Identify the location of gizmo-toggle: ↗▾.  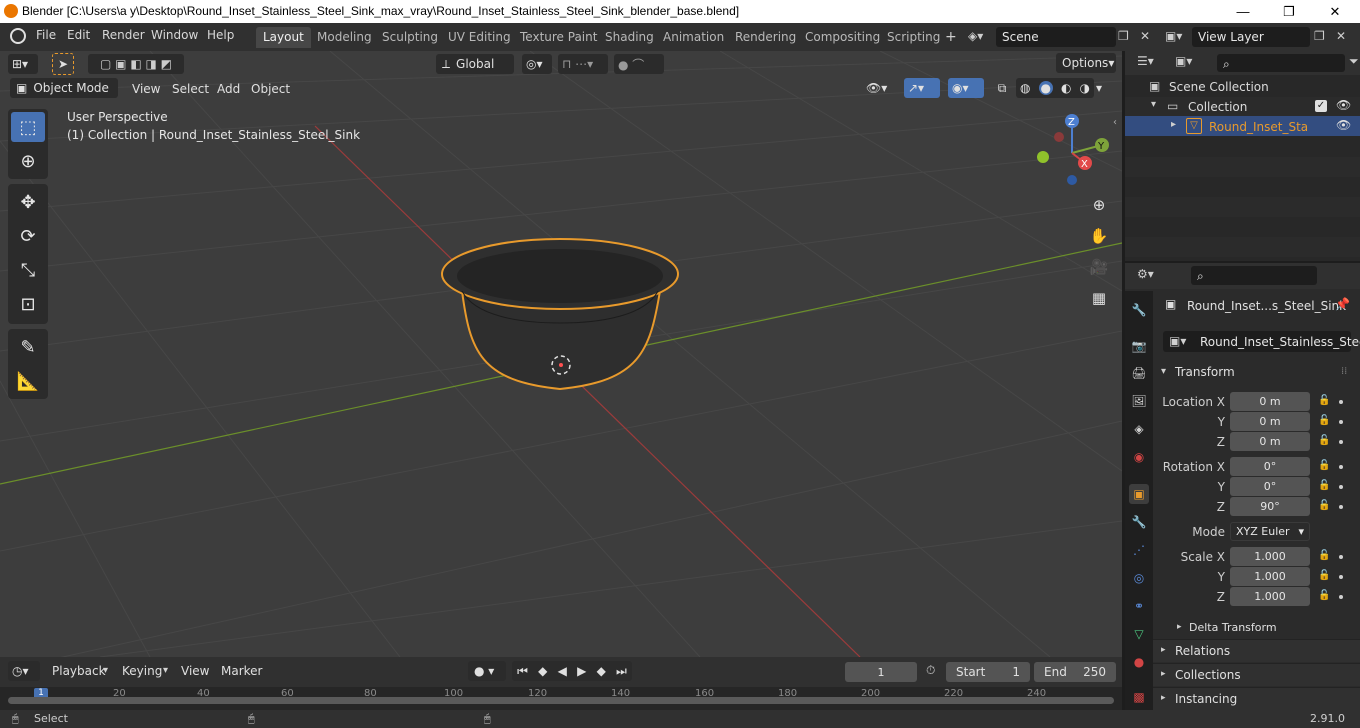
(922, 88).